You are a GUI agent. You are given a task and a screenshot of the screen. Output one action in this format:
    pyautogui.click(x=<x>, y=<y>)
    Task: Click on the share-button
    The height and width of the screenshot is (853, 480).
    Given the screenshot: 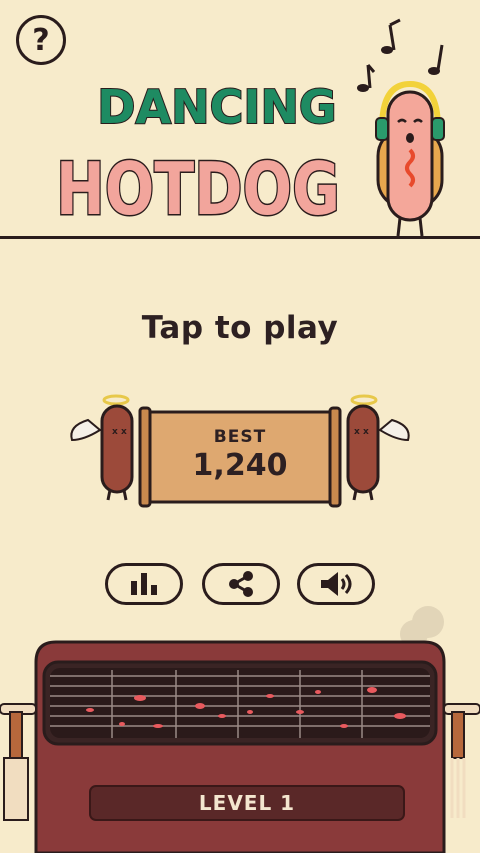 What is the action you would take?
    pyautogui.click(x=241, y=584)
    